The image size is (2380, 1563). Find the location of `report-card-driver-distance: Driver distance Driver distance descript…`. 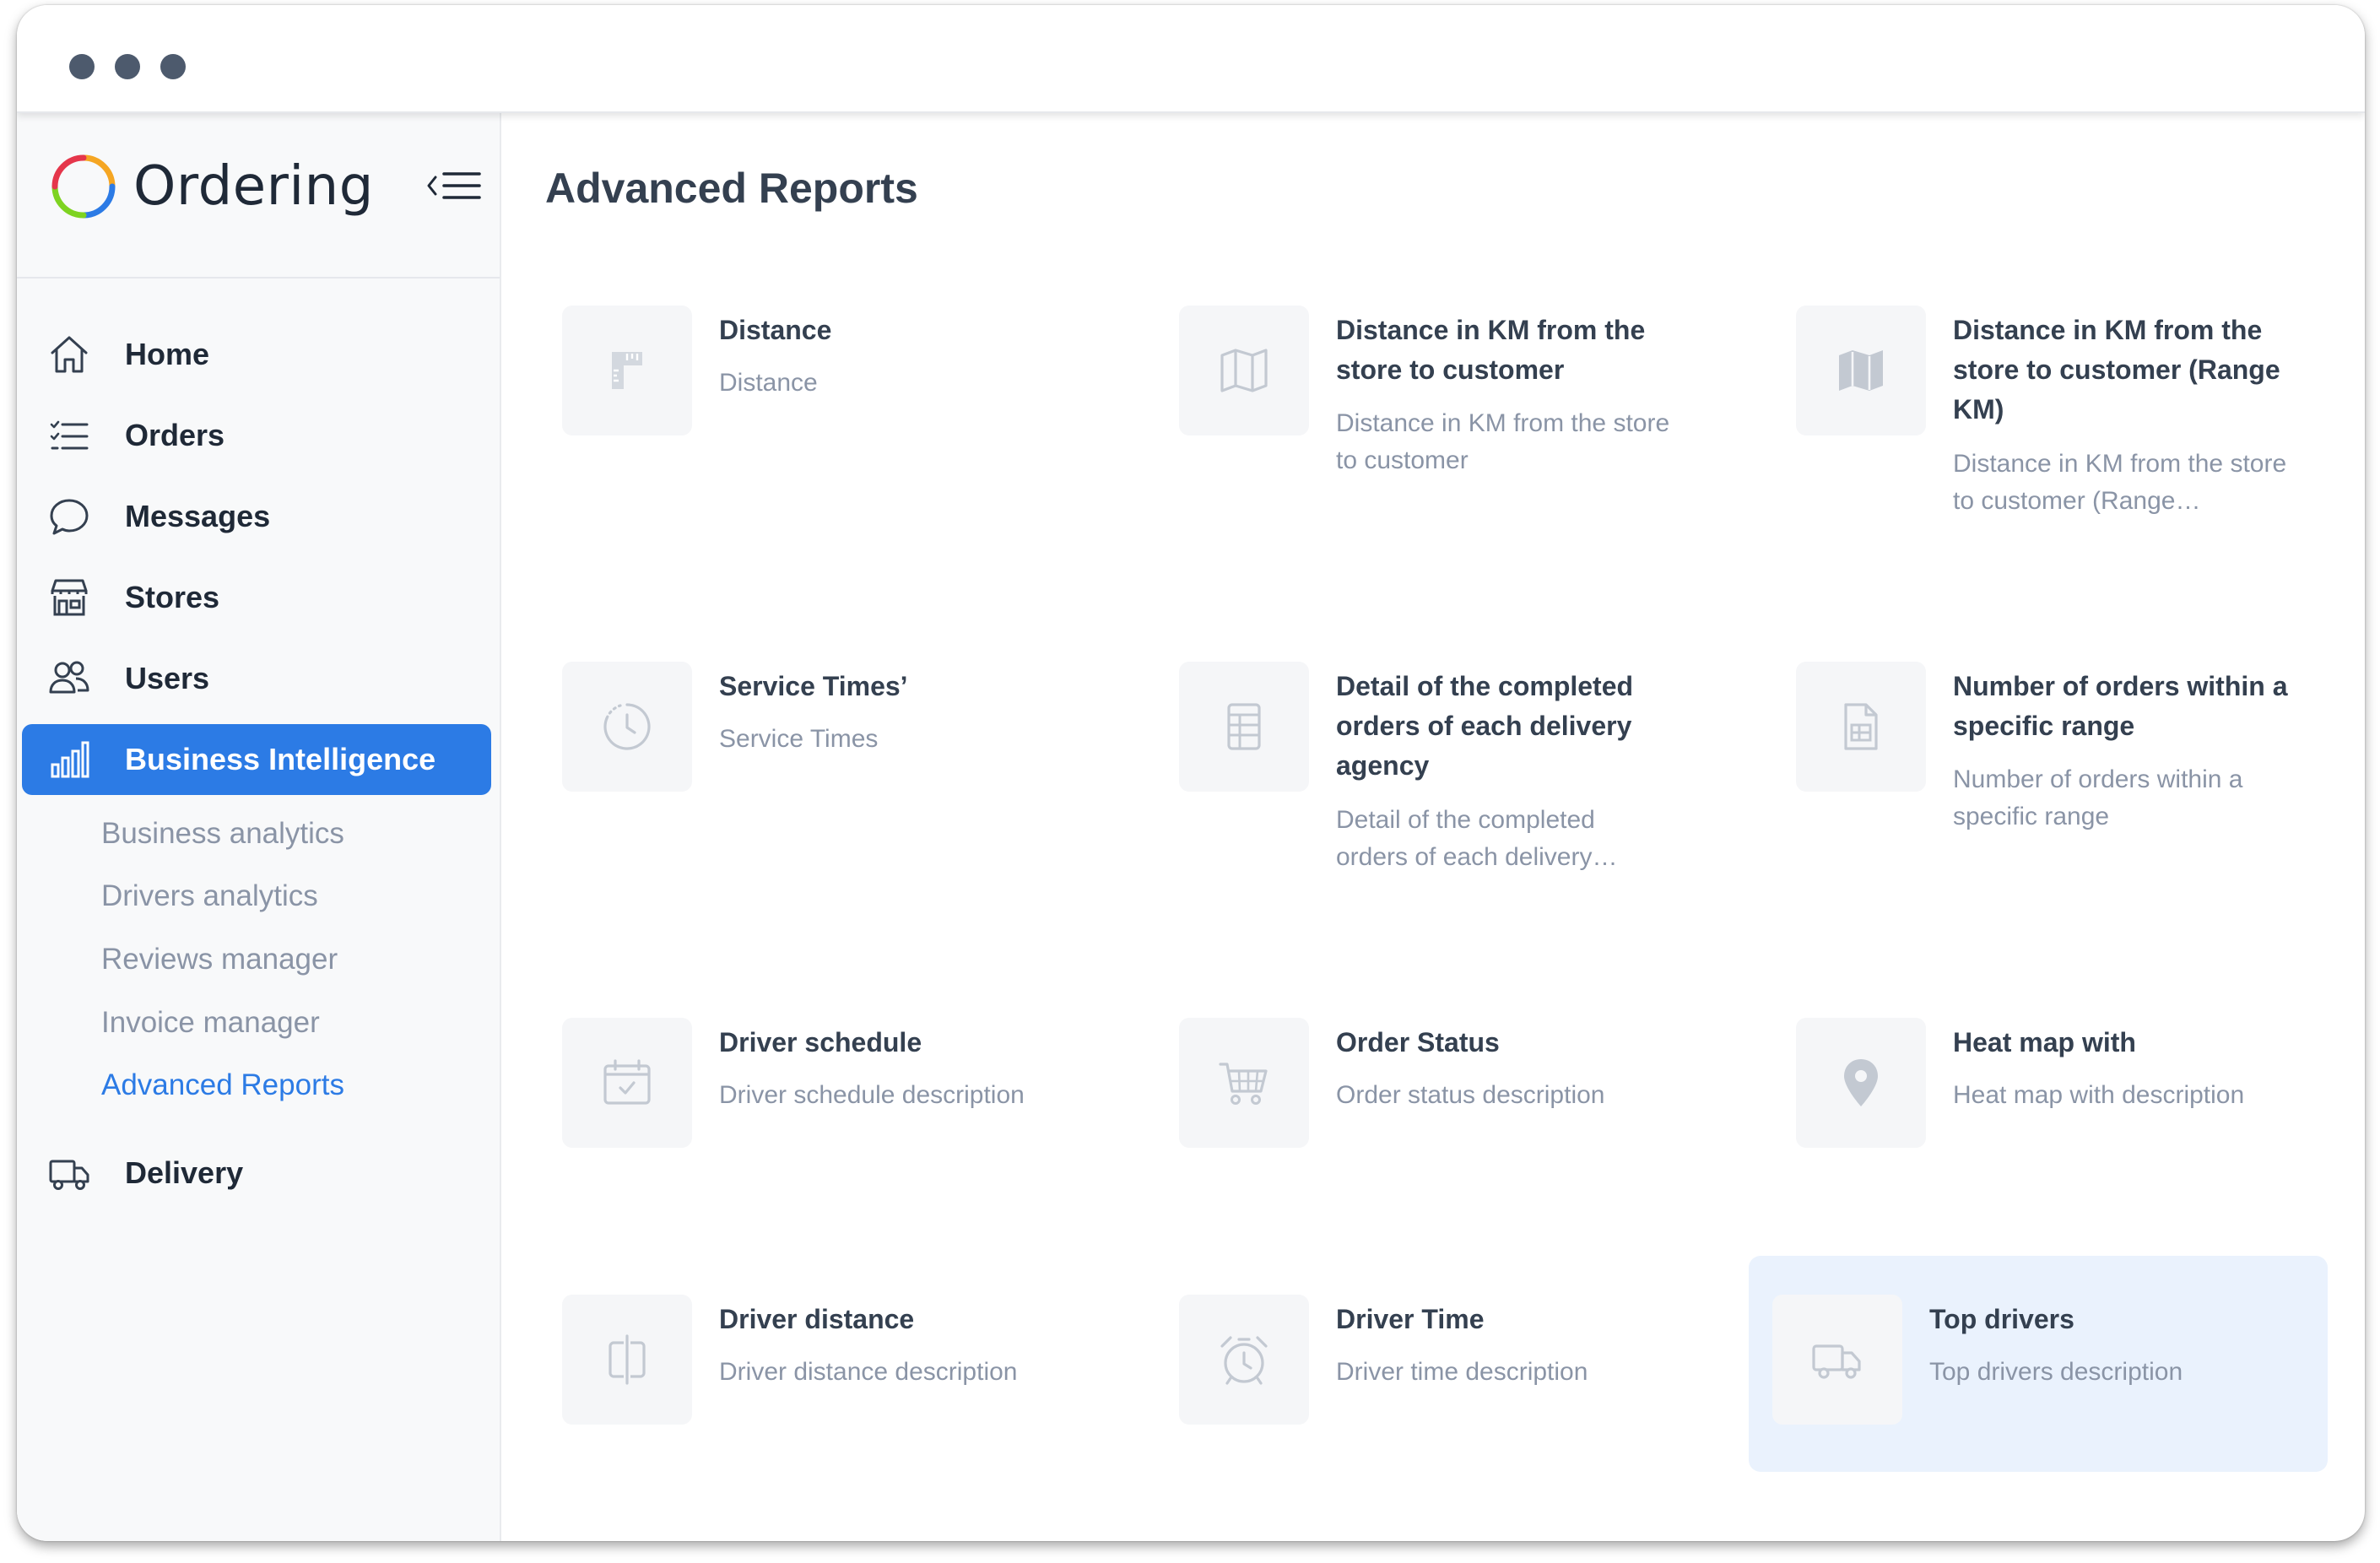

report-card-driver-distance: Driver distance Driver distance descript… is located at coordinates (817, 1401).